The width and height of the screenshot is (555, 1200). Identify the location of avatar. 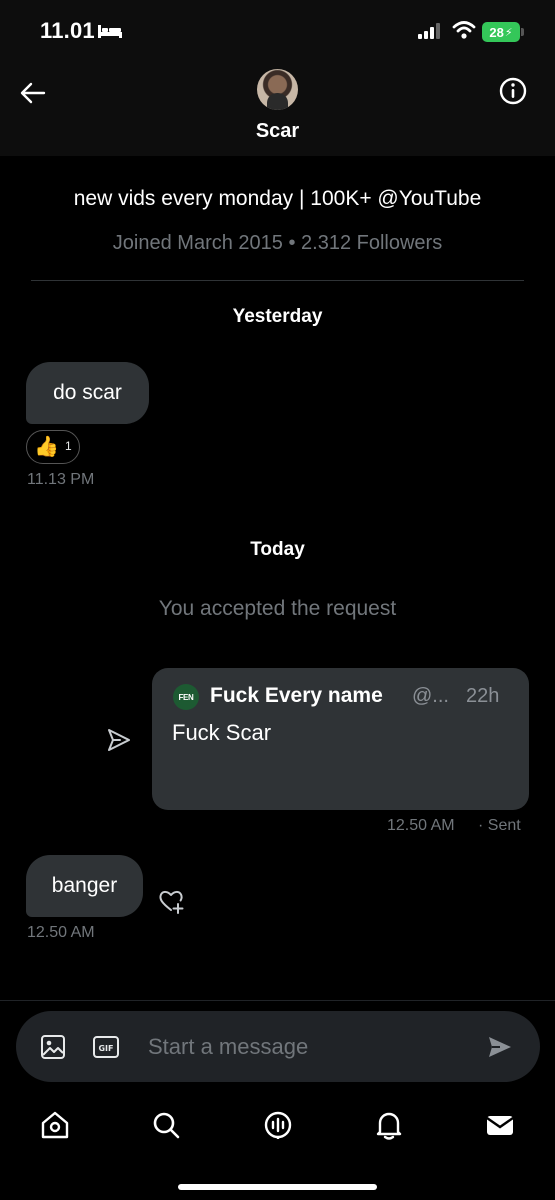
(277, 89).